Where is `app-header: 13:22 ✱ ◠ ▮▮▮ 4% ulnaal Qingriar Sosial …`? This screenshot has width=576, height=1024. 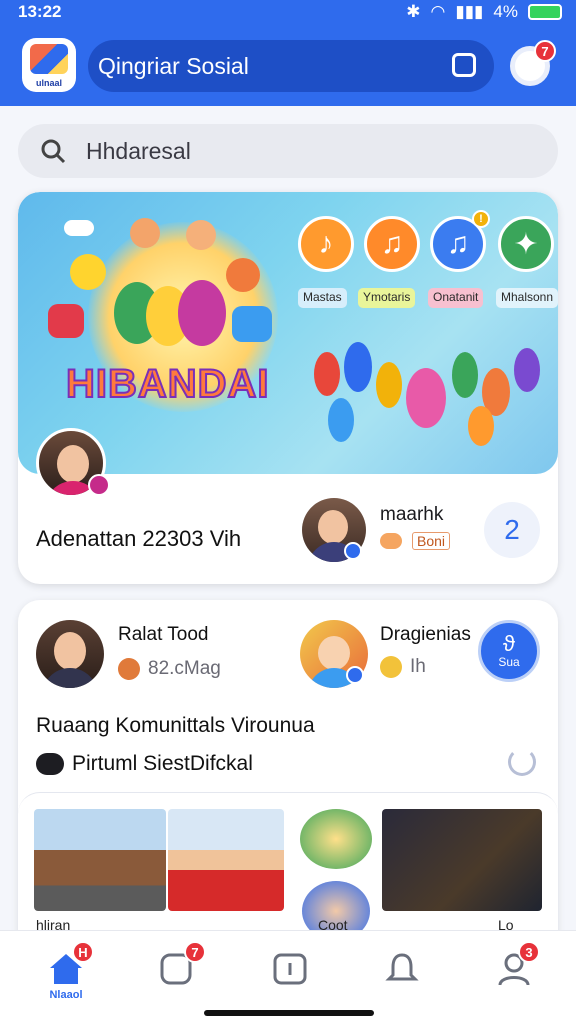 app-header: 13:22 ✱ ◠ ▮▮▮ 4% ulnaal Qingriar Sosial … is located at coordinates (288, 53).